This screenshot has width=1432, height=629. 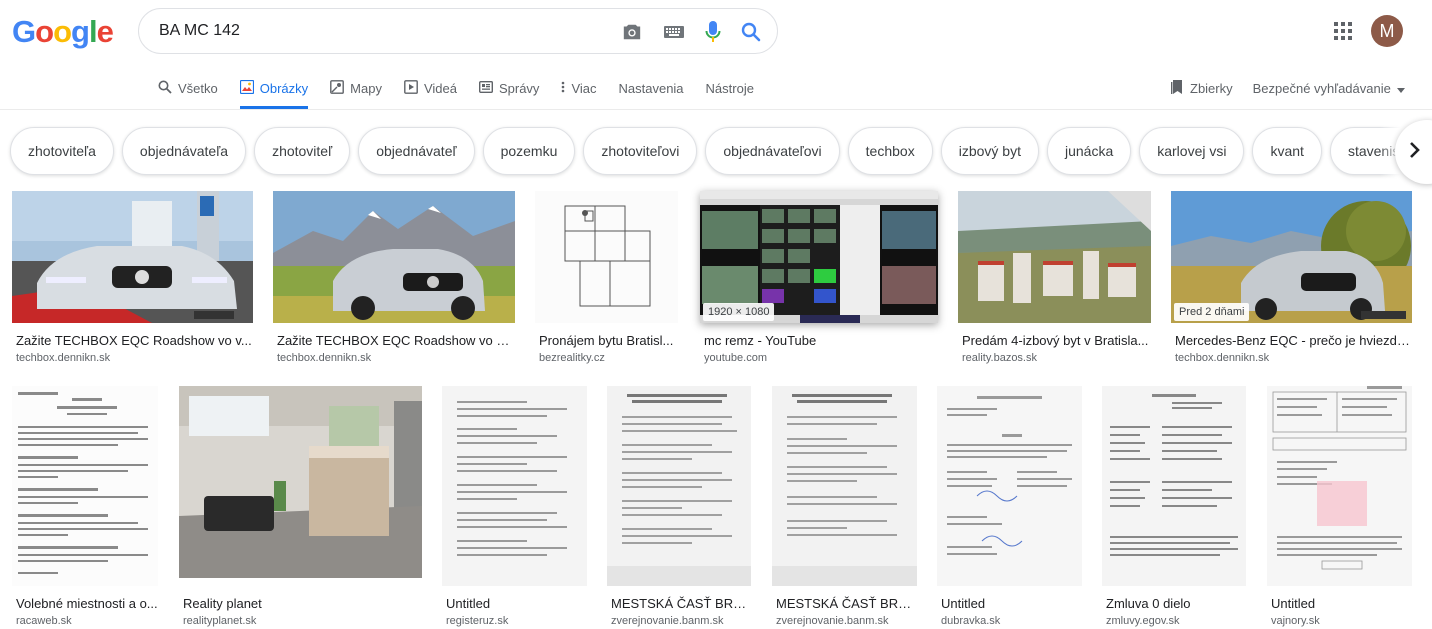 What do you see at coordinates (529, 151) in the screenshot?
I see `chip: pozemku` at bounding box center [529, 151].